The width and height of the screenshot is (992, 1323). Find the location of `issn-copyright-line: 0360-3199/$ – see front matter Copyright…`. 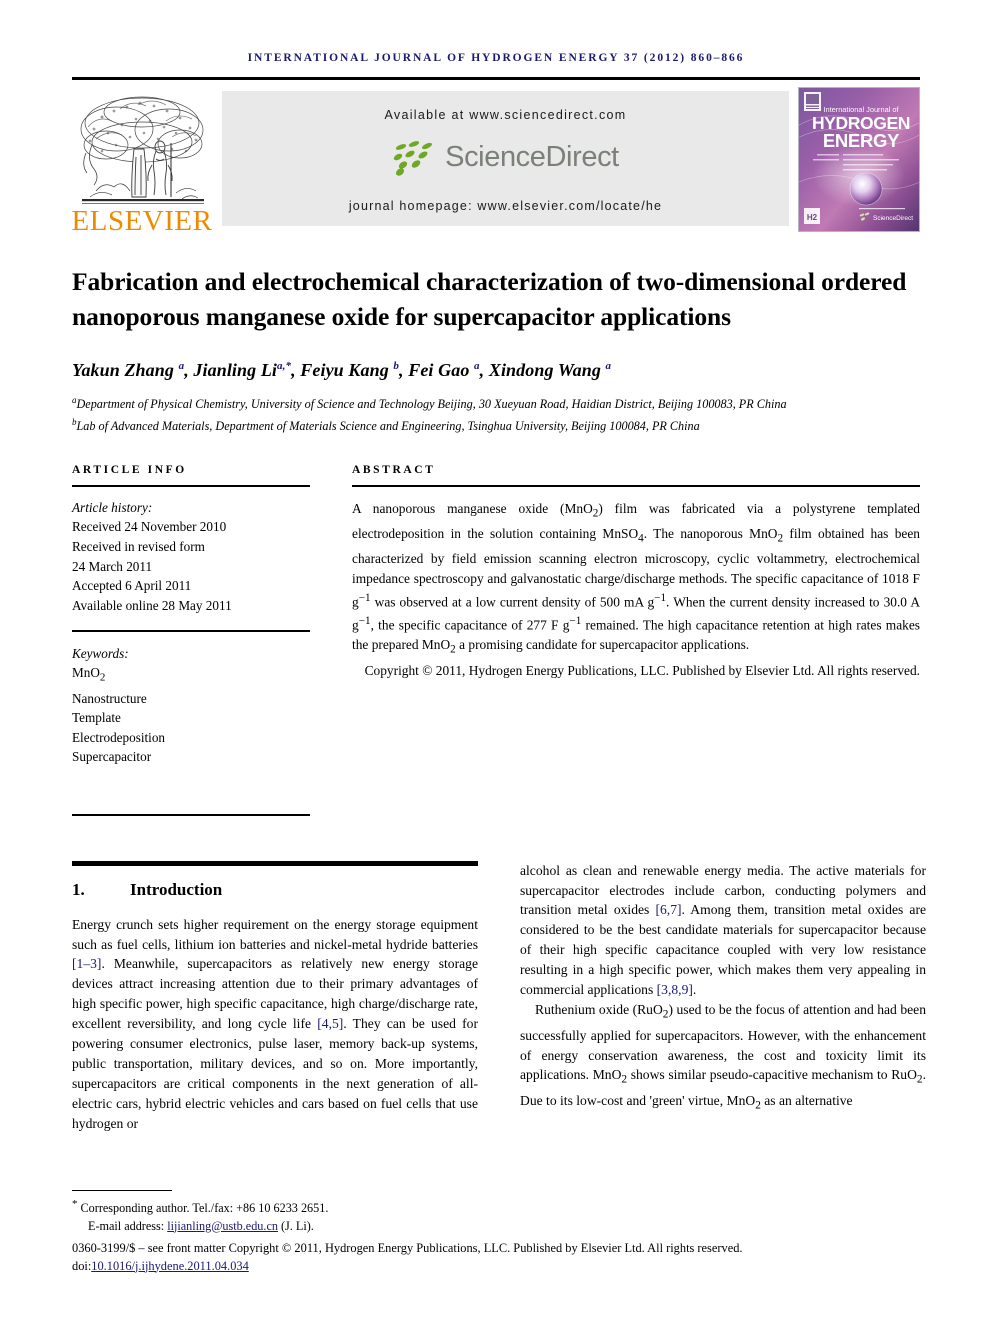

issn-copyright-line: 0360-3199/$ – see front matter Copyright… is located at coordinates (407, 1248).